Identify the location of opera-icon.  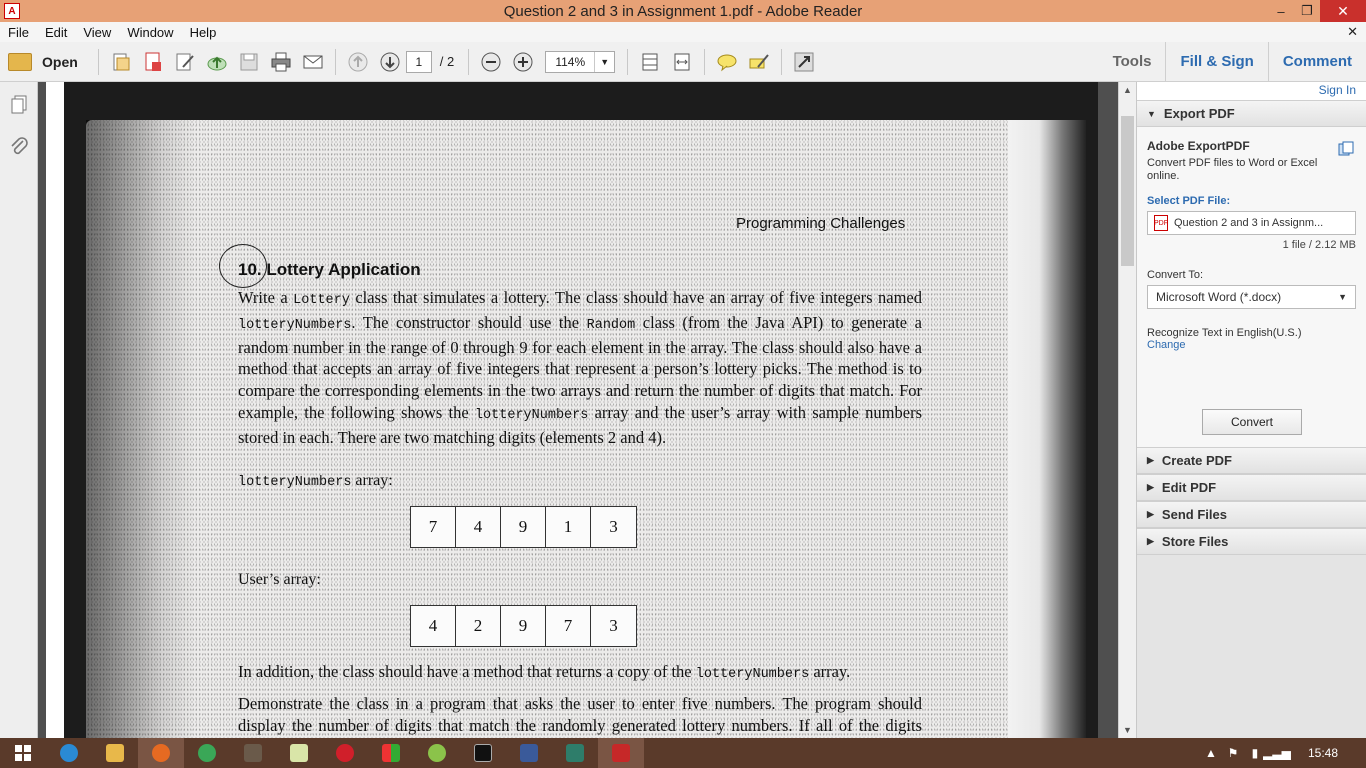
(345, 753).